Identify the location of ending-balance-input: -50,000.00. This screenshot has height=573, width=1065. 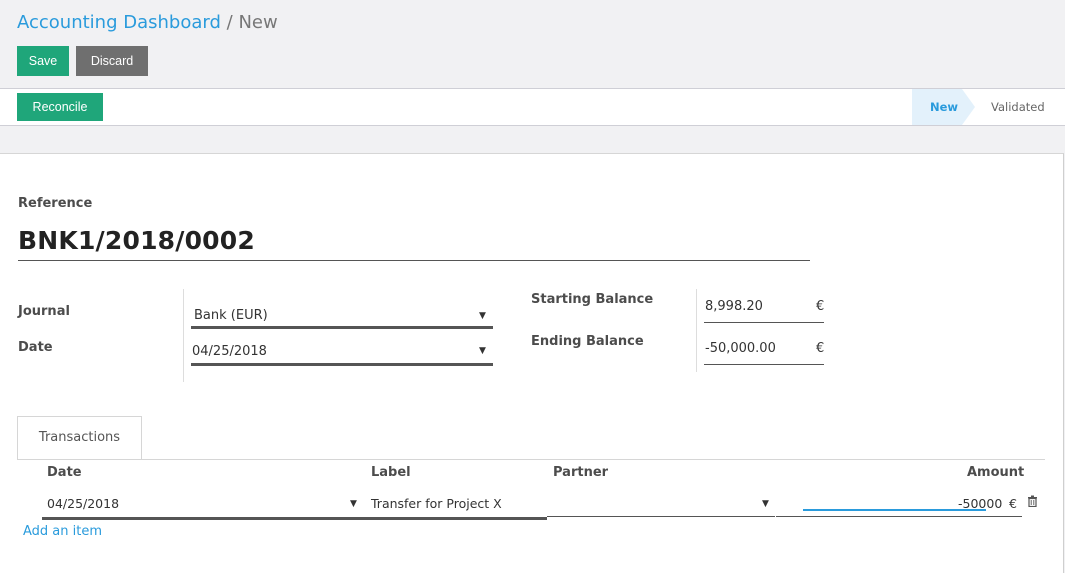
(740, 348).